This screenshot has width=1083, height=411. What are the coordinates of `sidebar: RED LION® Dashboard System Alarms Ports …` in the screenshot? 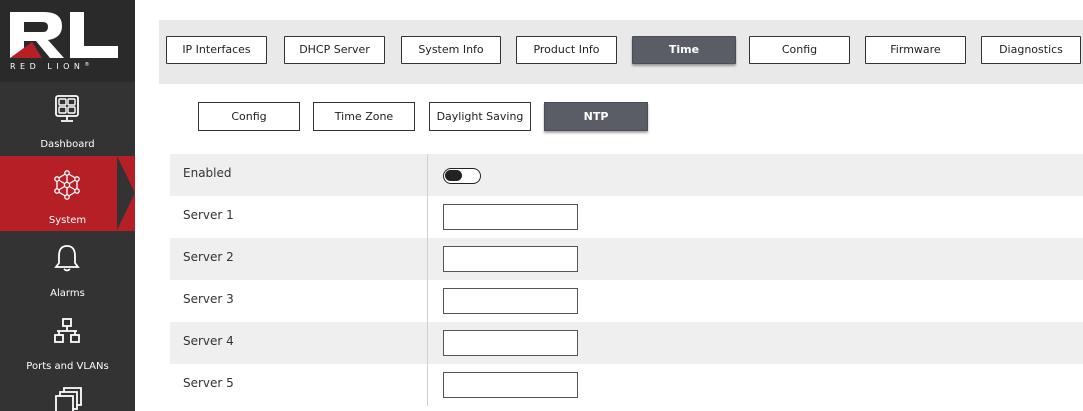 It's located at (67, 205).